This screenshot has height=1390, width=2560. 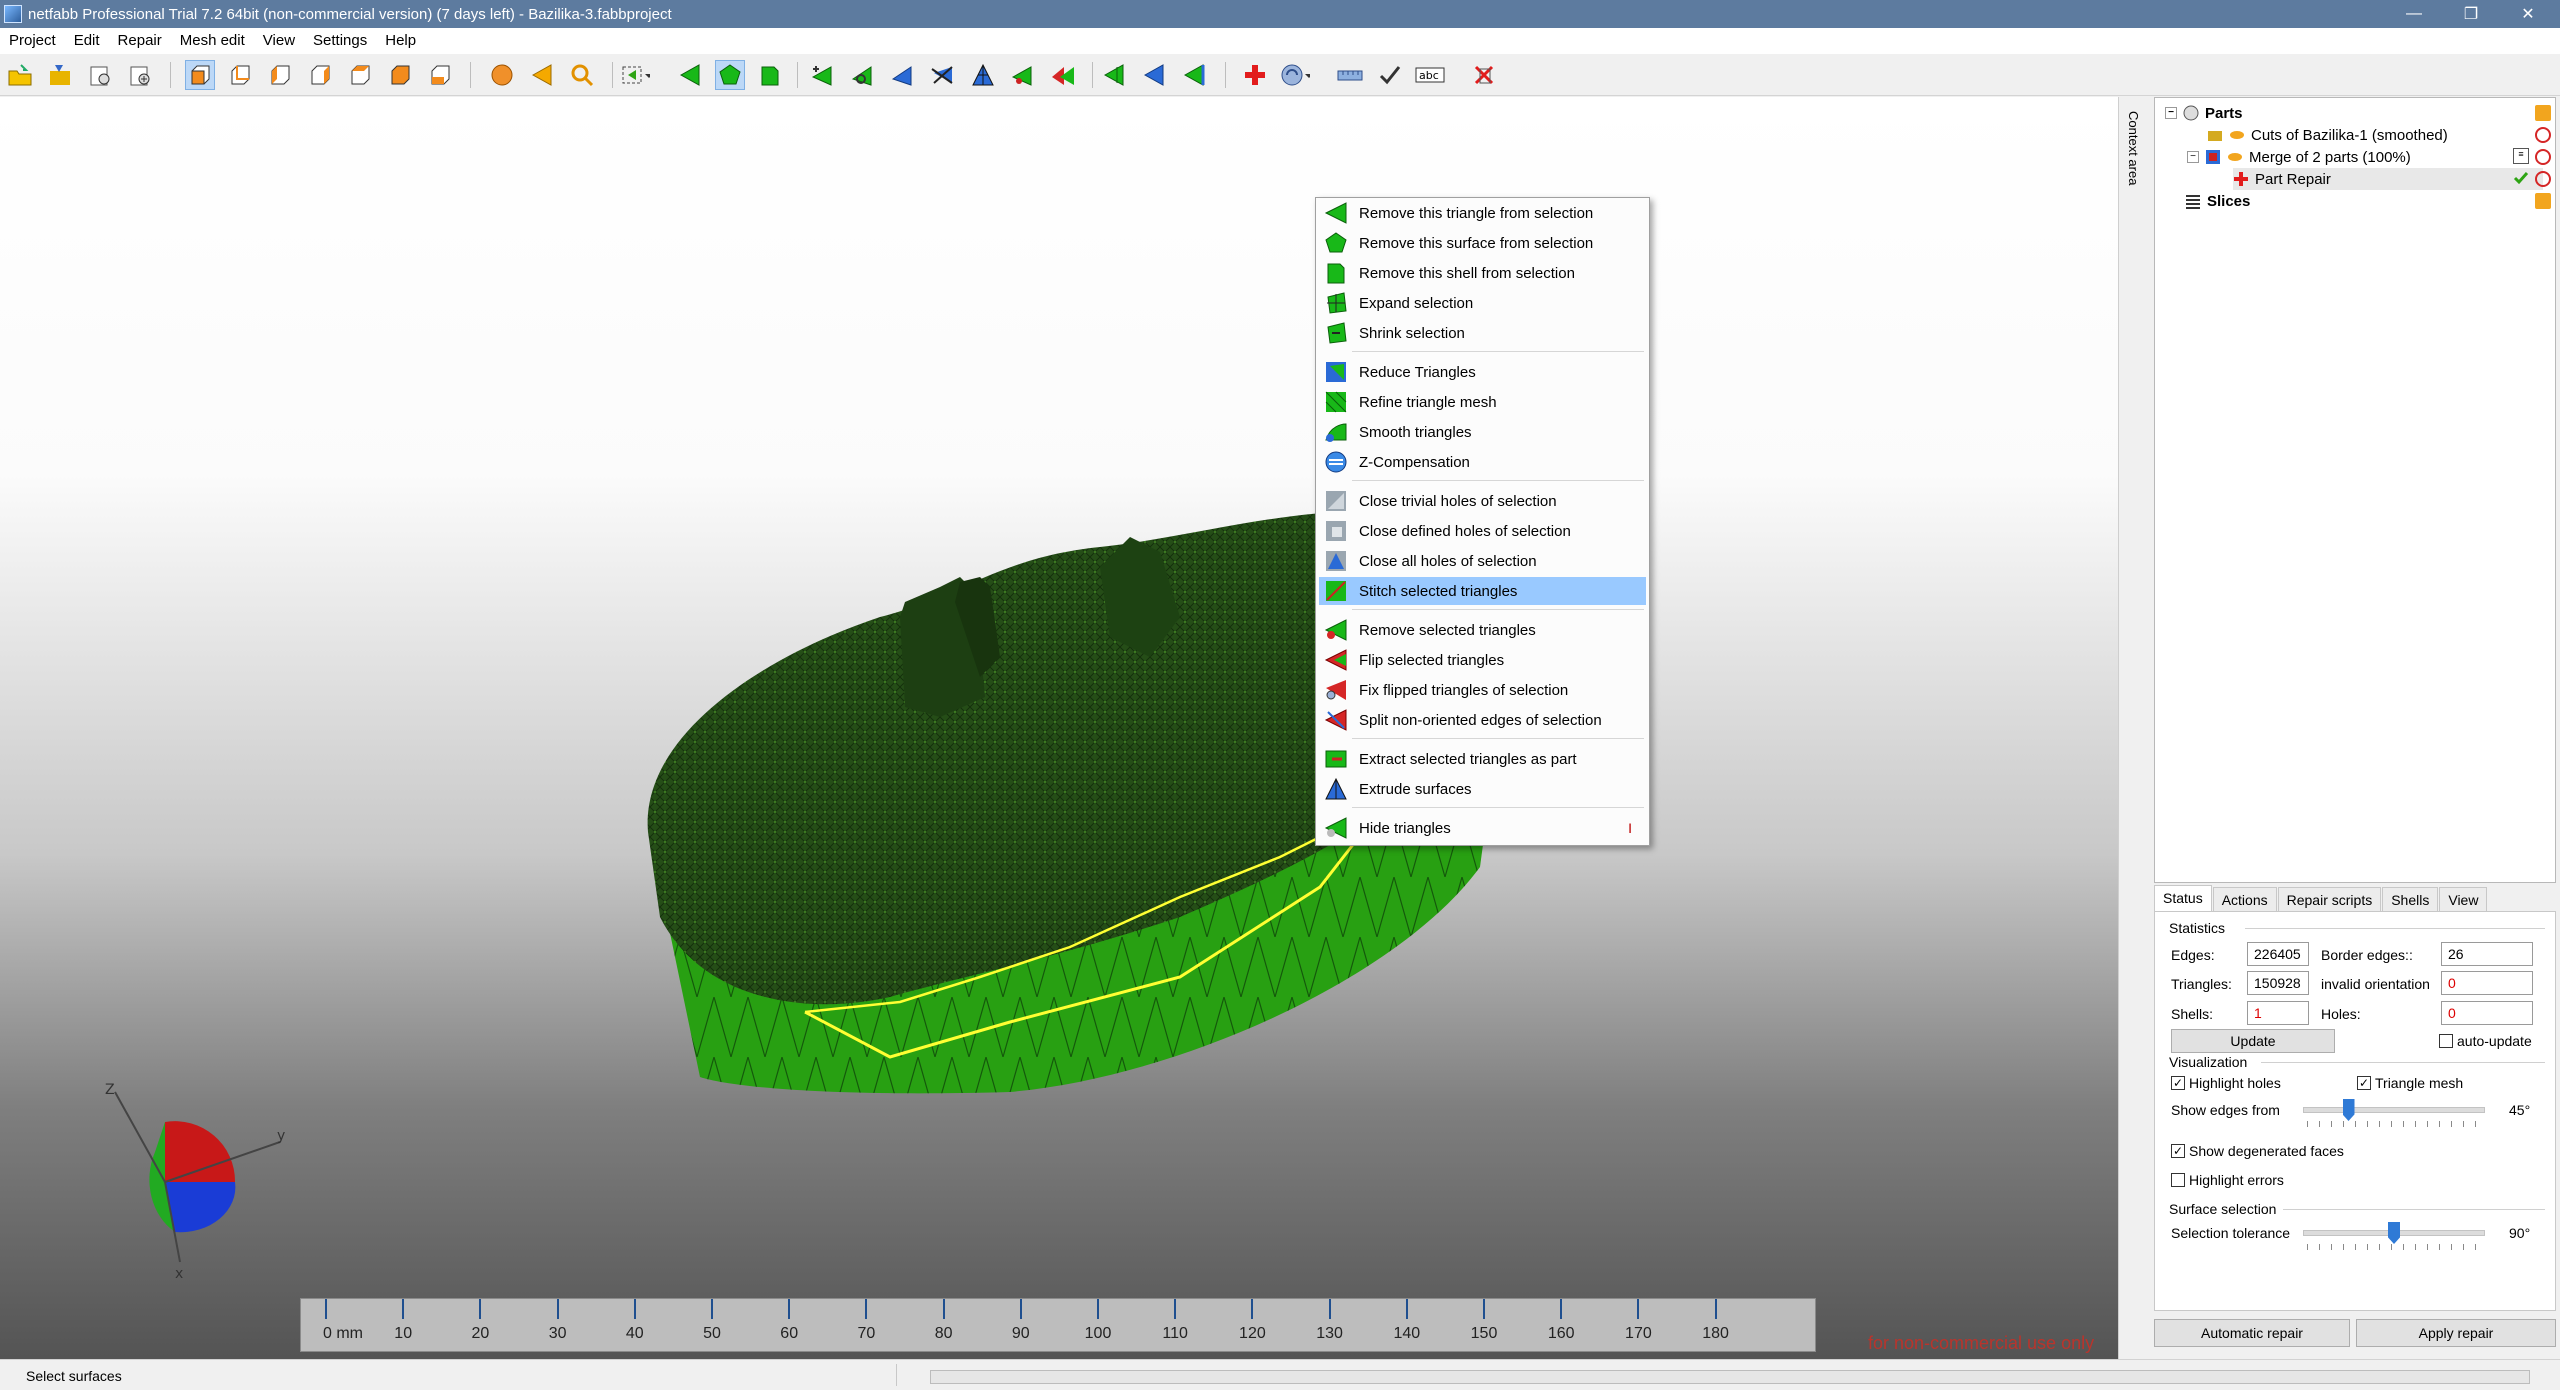 What do you see at coordinates (1336, 501) in the screenshot?
I see `close-trivial-holes-icon` at bounding box center [1336, 501].